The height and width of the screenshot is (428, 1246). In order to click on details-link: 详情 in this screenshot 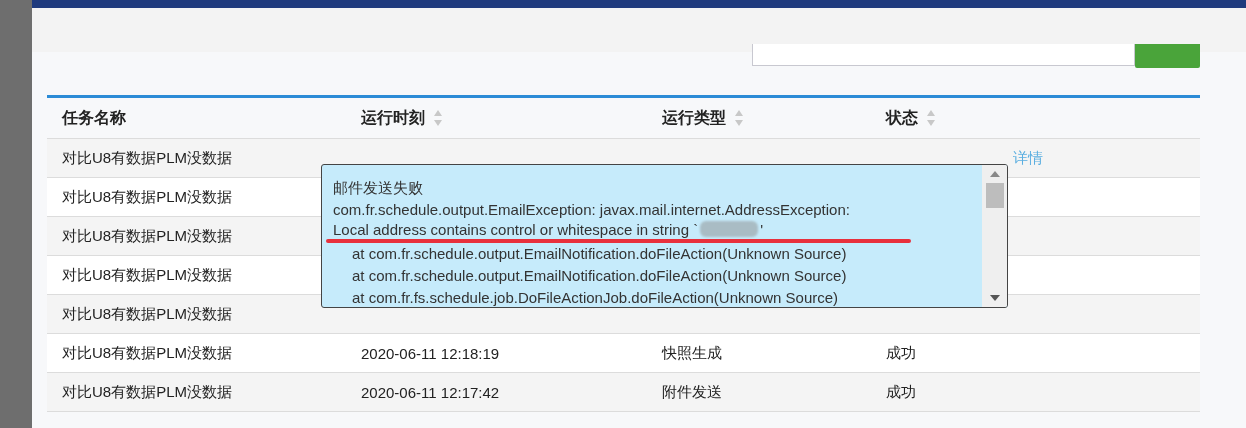, I will do `click(1028, 158)`.